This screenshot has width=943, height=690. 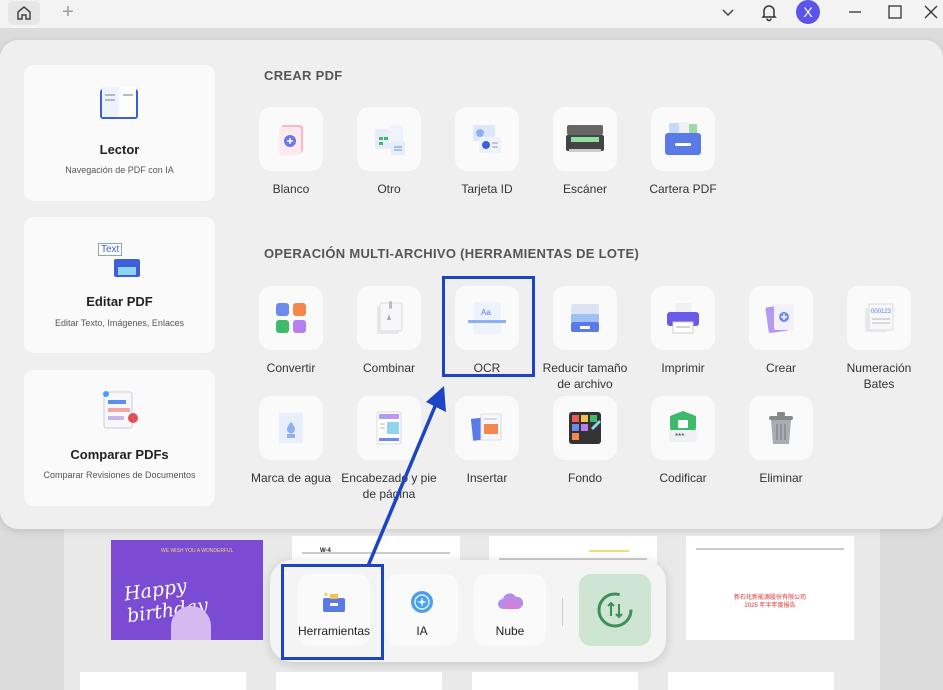 I want to click on cloud-icon, so click(x=511, y=601).